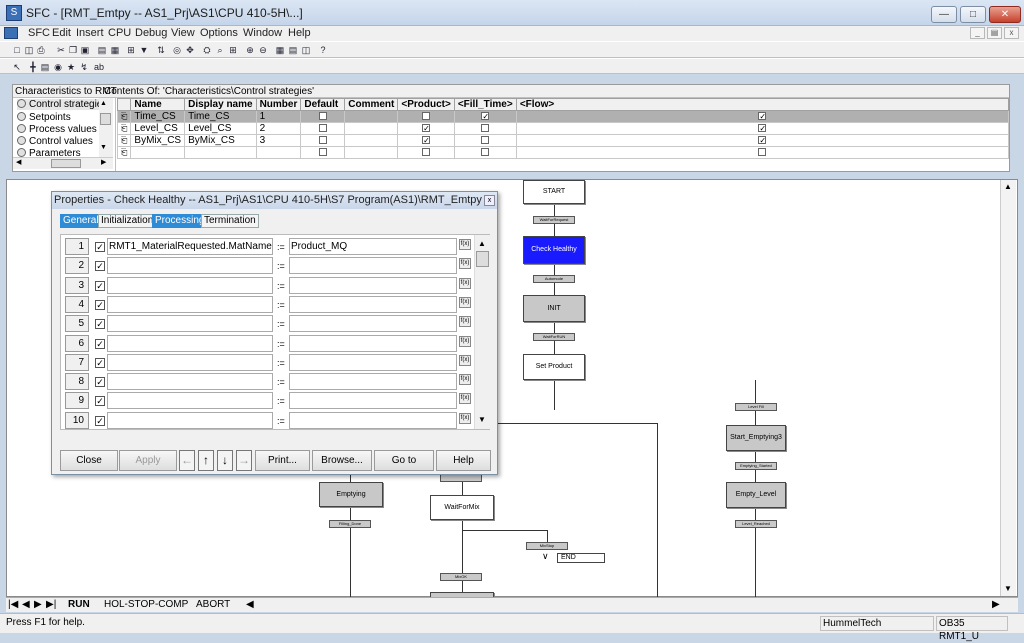 This screenshot has width=1024, height=643. Describe the element at coordinates (85, 50) in the screenshot. I see `paste-icon: ▣` at that location.